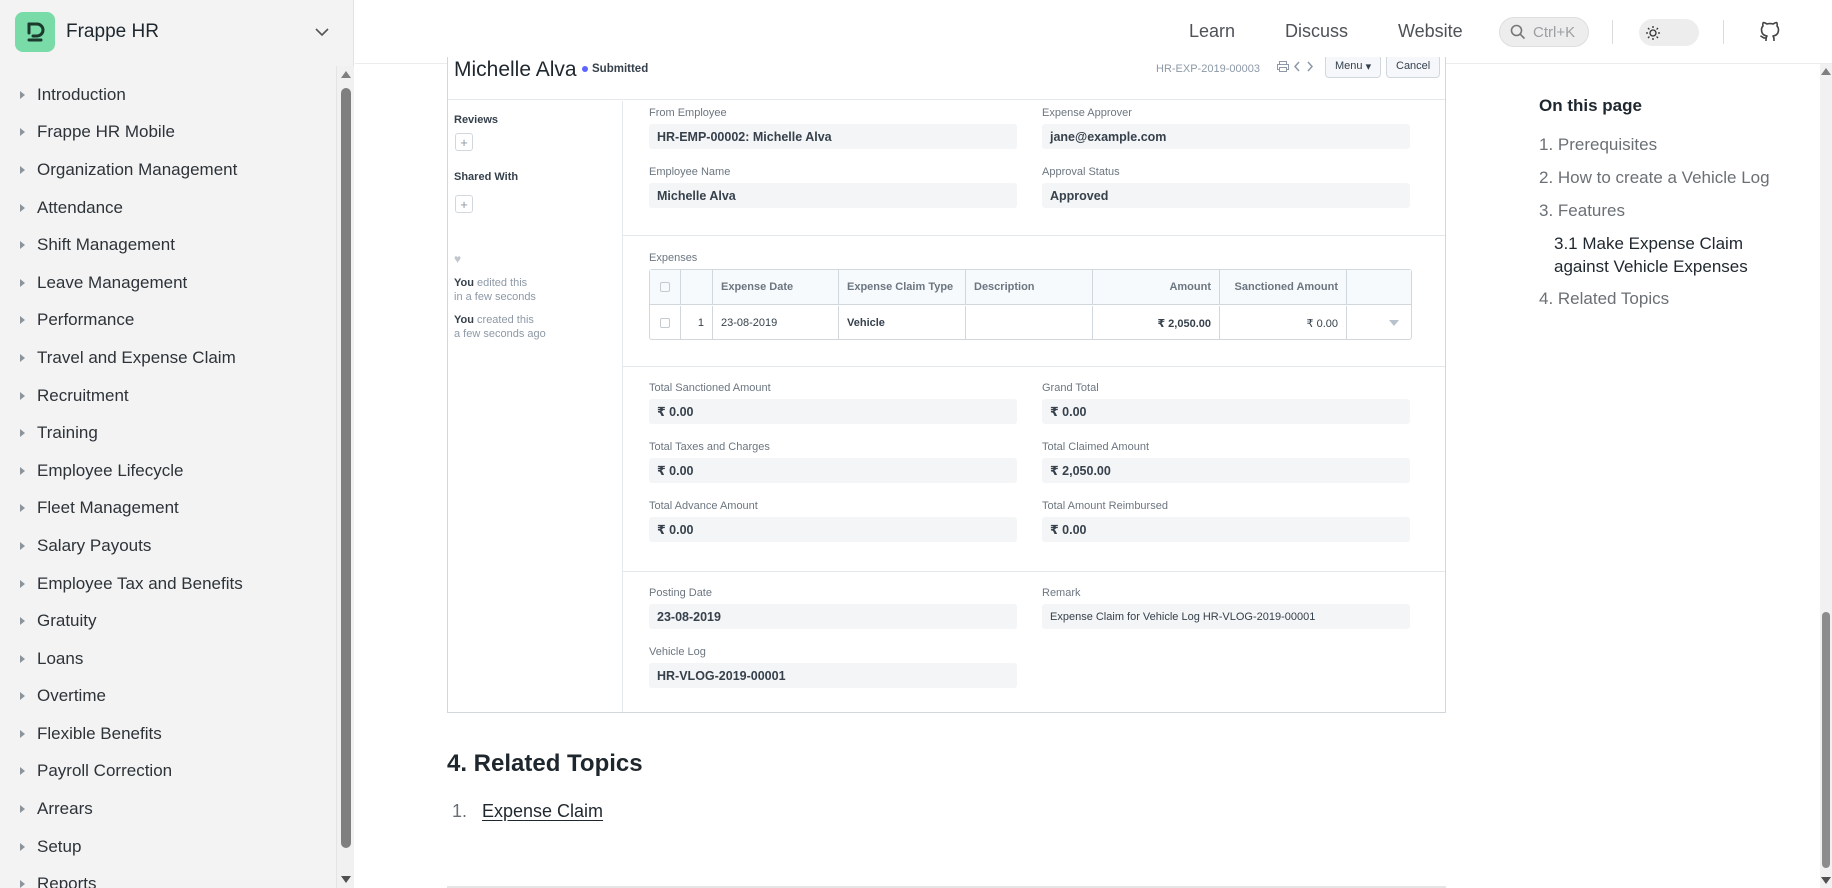  Describe the element at coordinates (460, 811) in the screenshot. I see `related-topic-number: 1.` at that location.